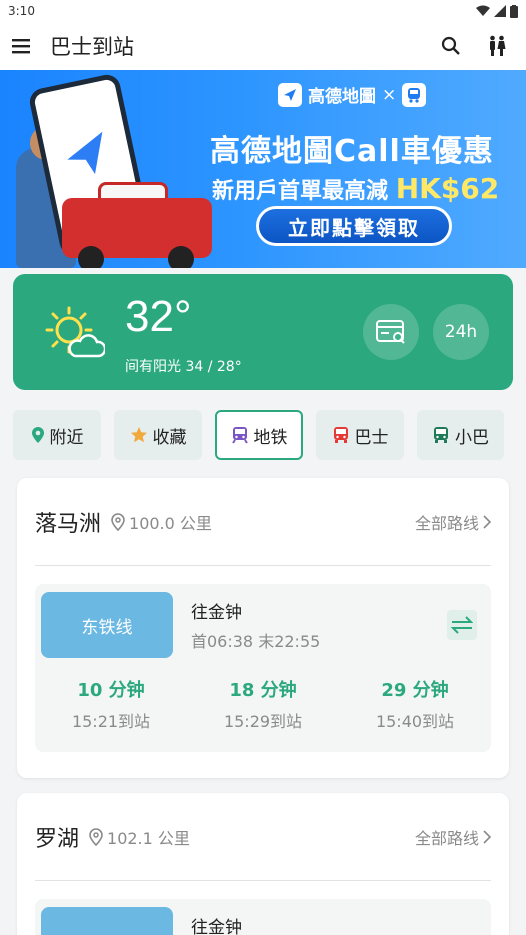 This screenshot has width=526, height=935. What do you see at coordinates (415, 704) in the screenshot?
I see `eta-item: 29 分钟 15:40到站` at bounding box center [415, 704].